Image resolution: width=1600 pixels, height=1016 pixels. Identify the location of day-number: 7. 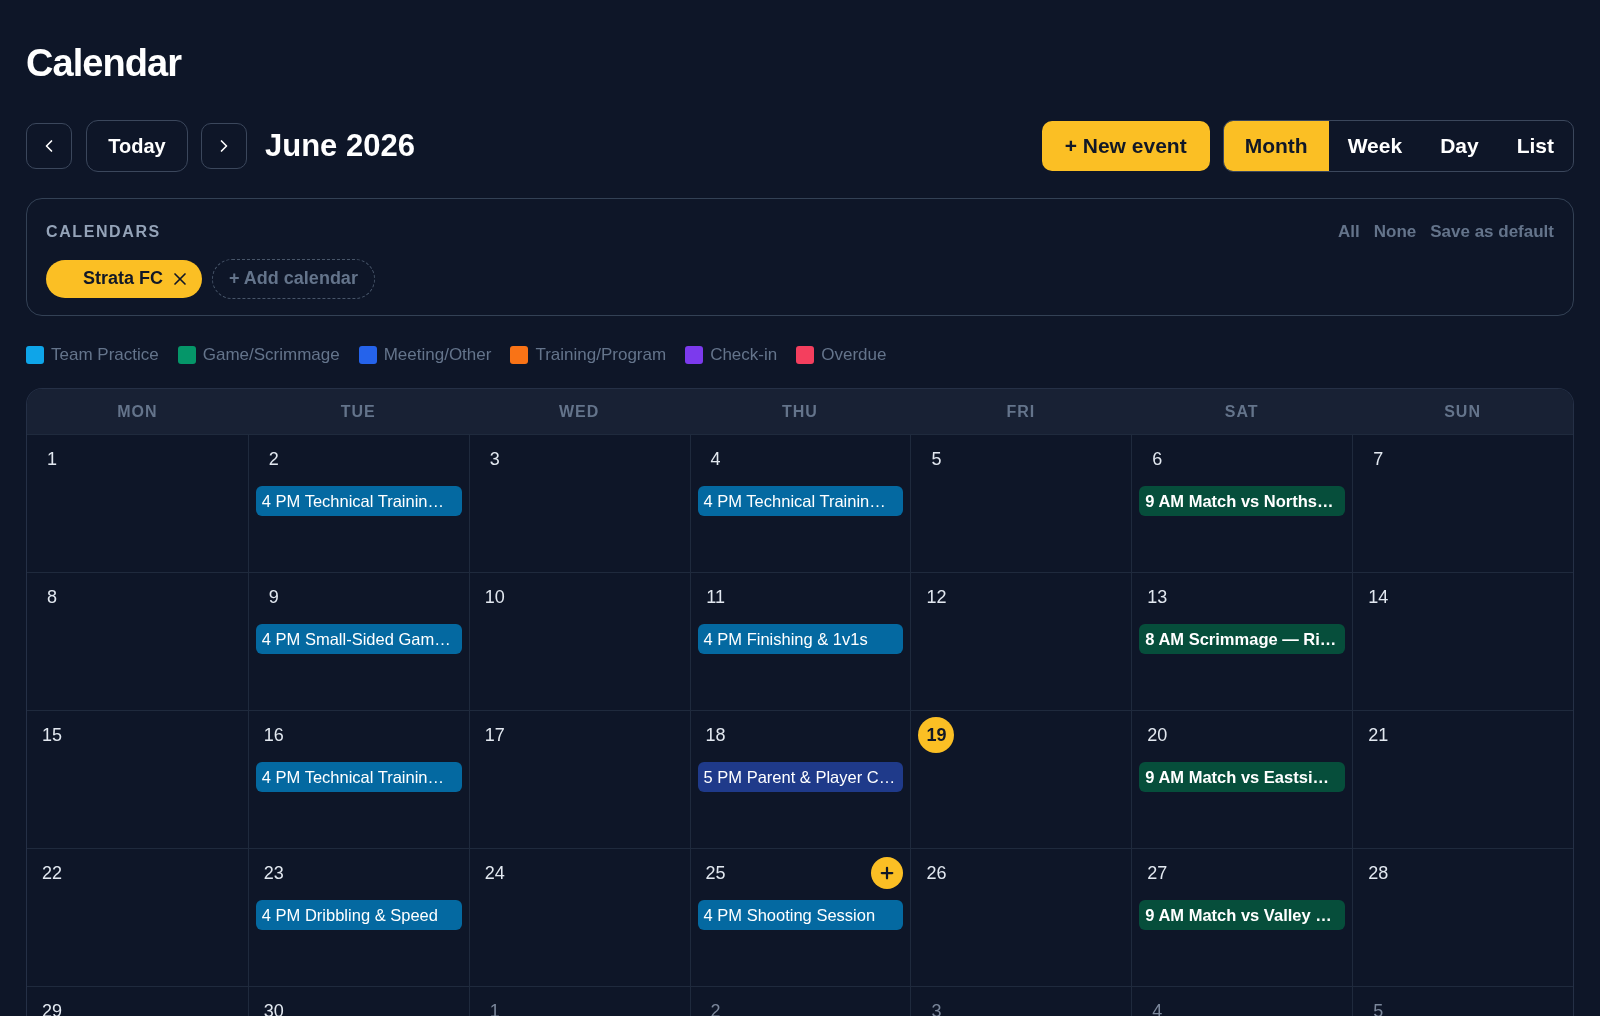
(1378, 459).